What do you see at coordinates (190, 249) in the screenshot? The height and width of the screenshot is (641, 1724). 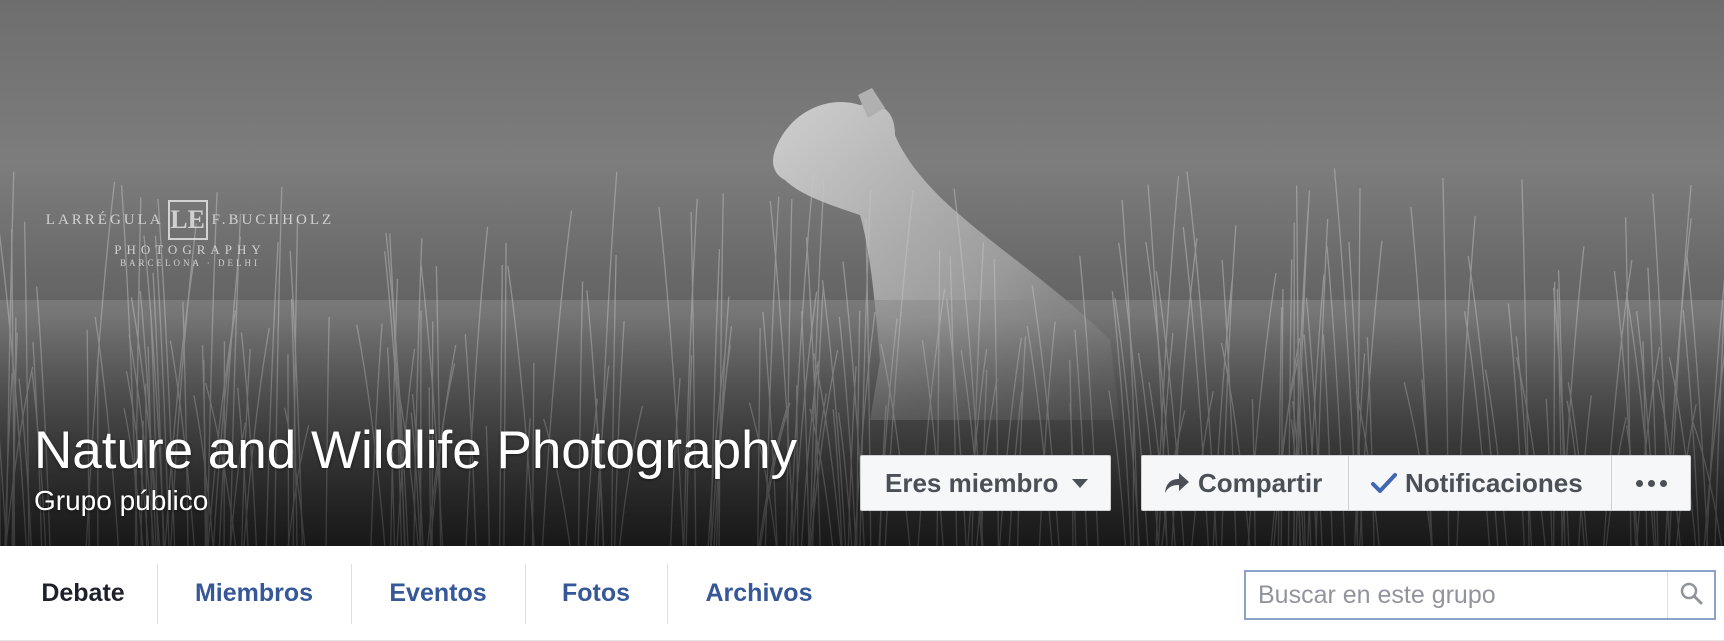 I see `watermark-sub: PHOTOGRAPHY` at bounding box center [190, 249].